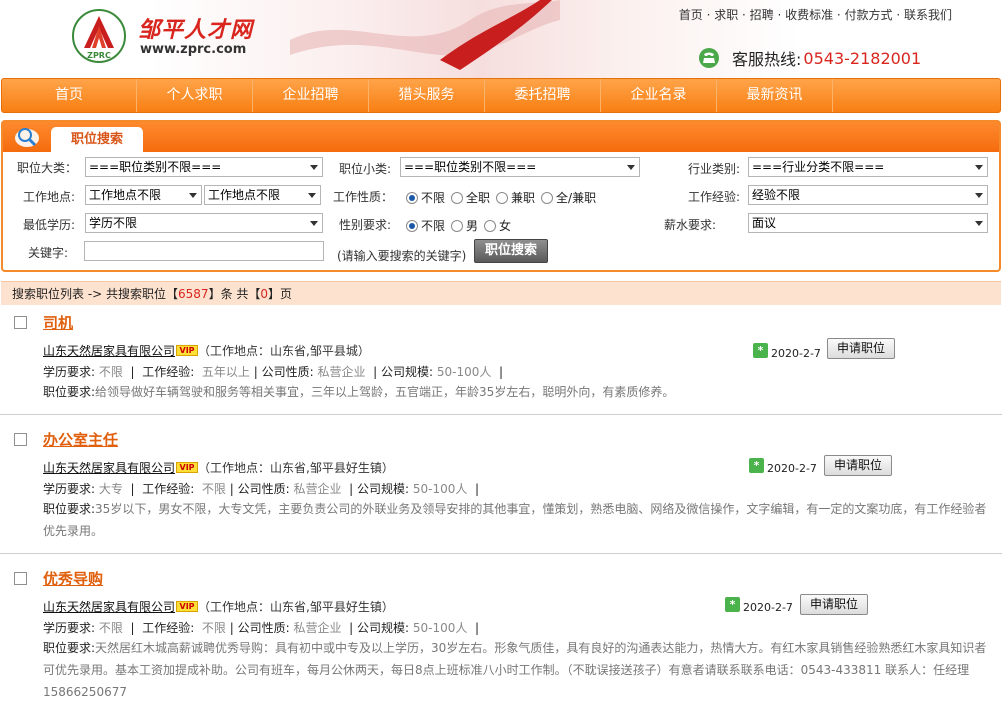  Describe the element at coordinates (80, 439) in the screenshot. I see `job-title: 办公室主任` at that location.